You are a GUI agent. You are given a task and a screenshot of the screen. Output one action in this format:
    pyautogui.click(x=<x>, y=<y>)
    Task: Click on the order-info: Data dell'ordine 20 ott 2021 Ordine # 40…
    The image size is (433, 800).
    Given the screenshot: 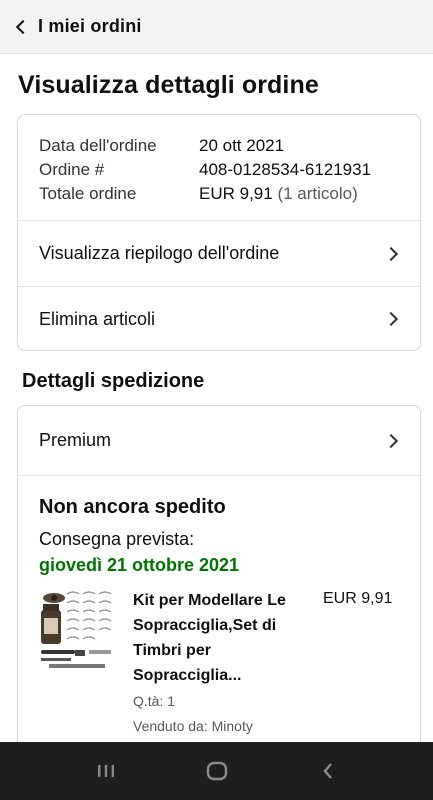 What is the action you would take?
    pyautogui.click(x=219, y=168)
    